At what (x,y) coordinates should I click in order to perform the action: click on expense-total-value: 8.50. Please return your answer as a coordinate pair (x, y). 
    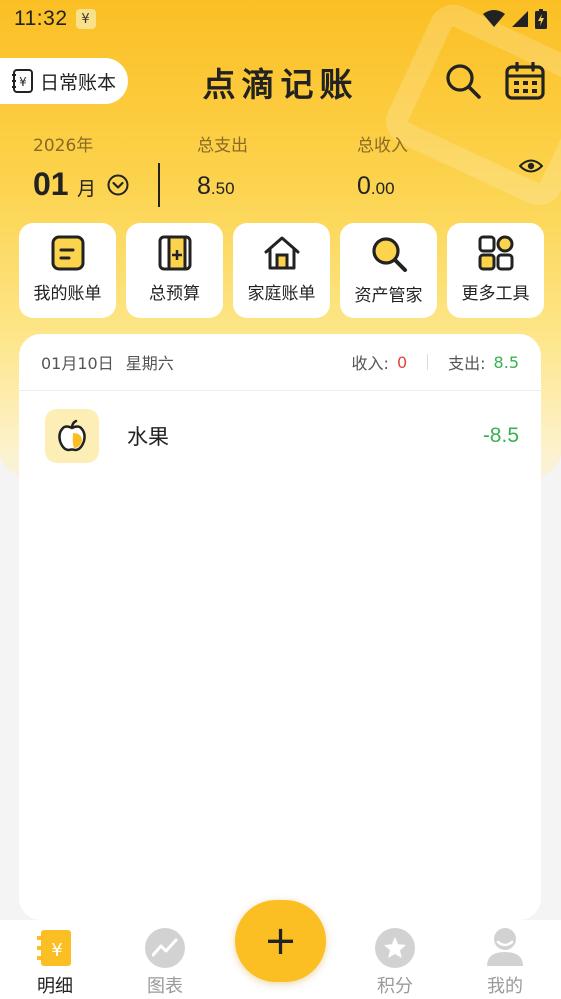
    Looking at the image, I should click on (216, 186).